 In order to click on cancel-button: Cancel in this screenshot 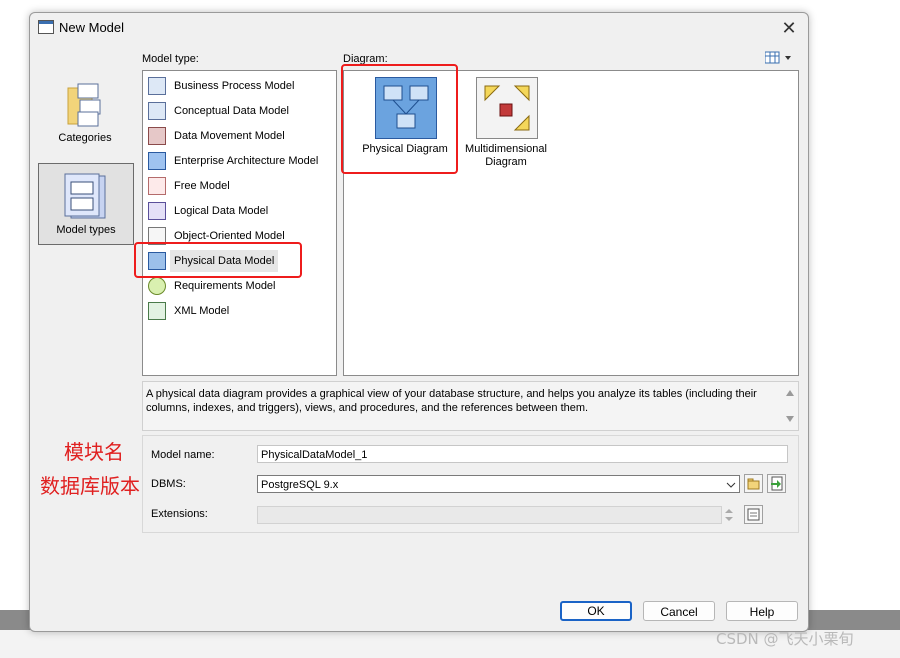, I will do `click(679, 611)`.